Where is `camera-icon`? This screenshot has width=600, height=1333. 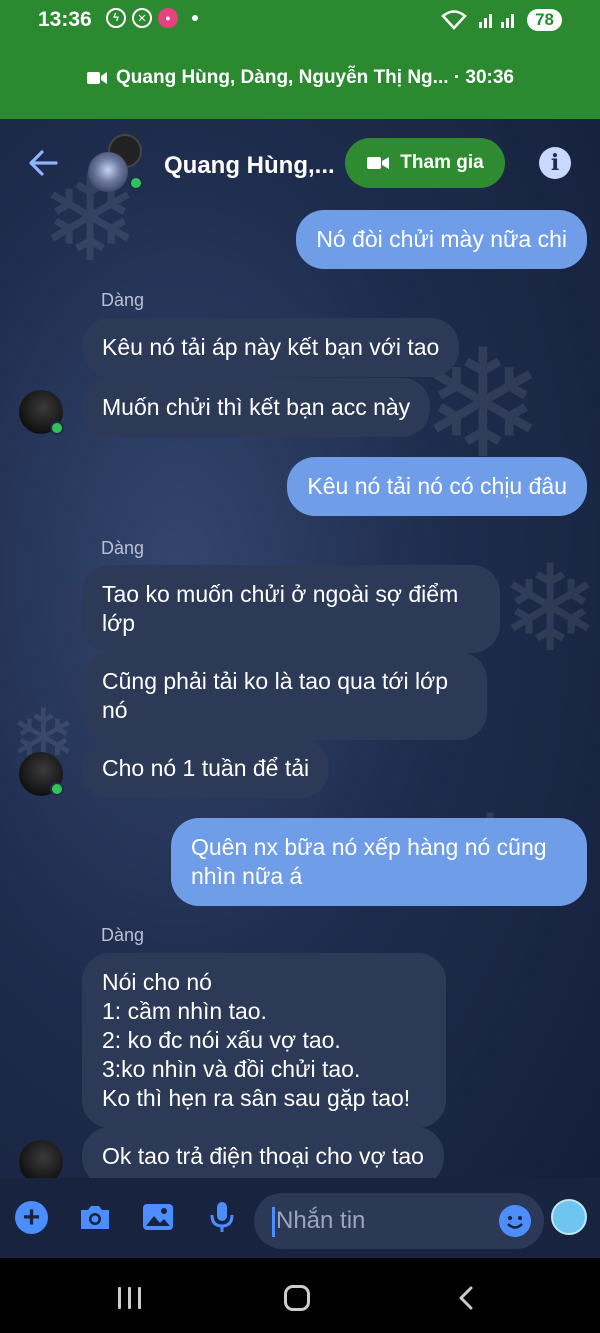
camera-icon is located at coordinates (95, 1217).